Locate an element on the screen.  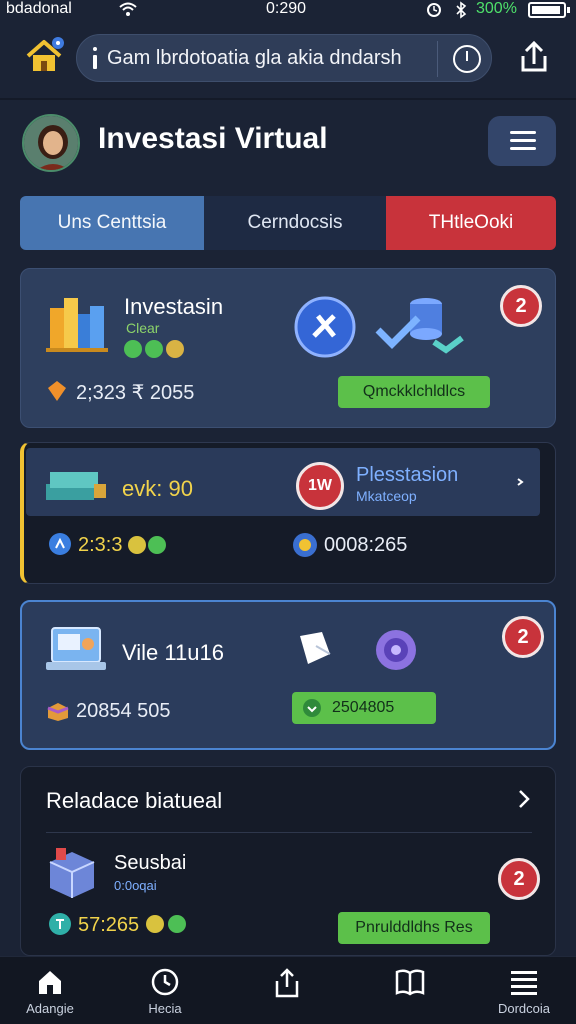
avatar is located at coordinates (51, 143).